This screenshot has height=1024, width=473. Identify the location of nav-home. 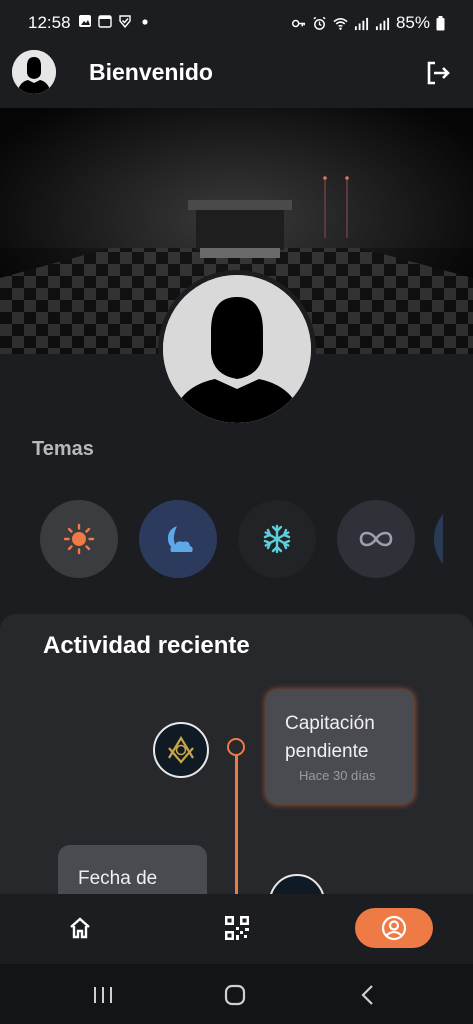
(80, 928).